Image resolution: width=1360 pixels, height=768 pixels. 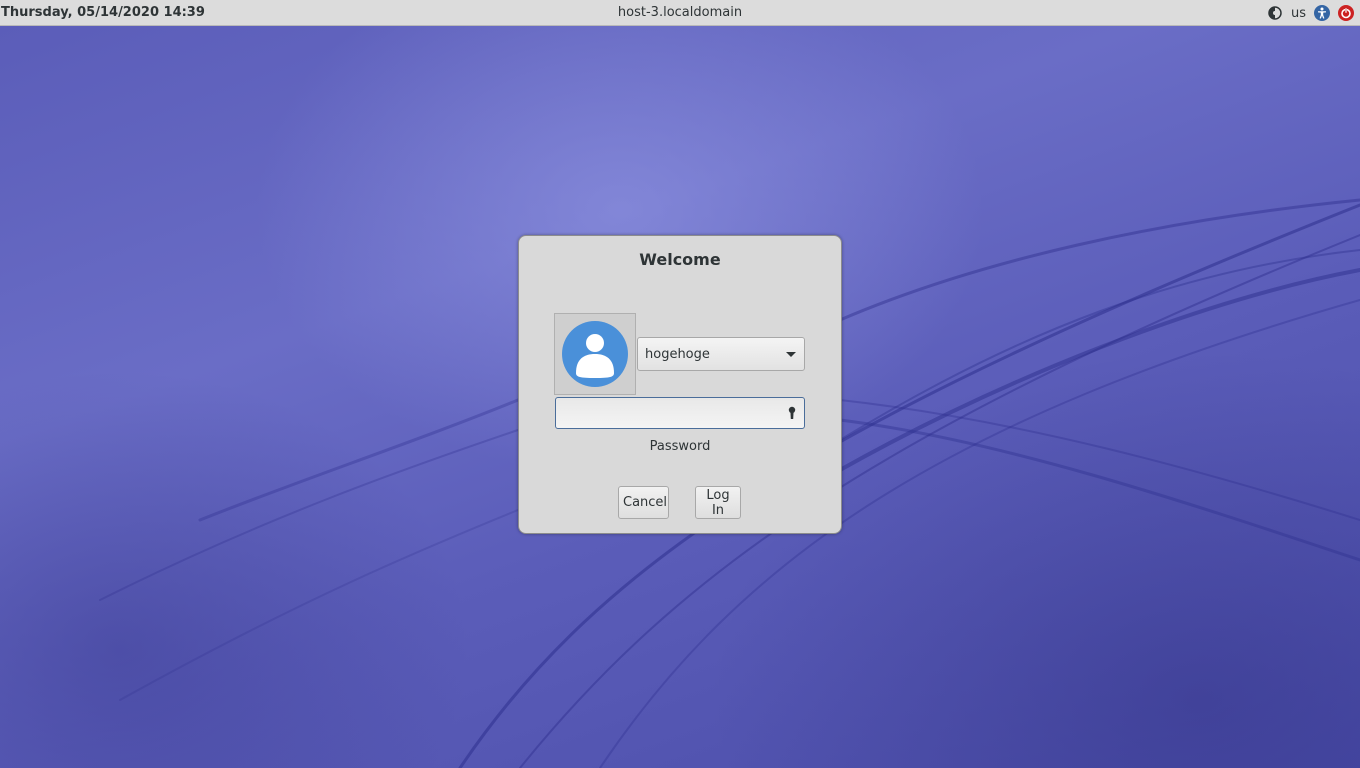 What do you see at coordinates (1346, 13) in the screenshot?
I see `power-icon` at bounding box center [1346, 13].